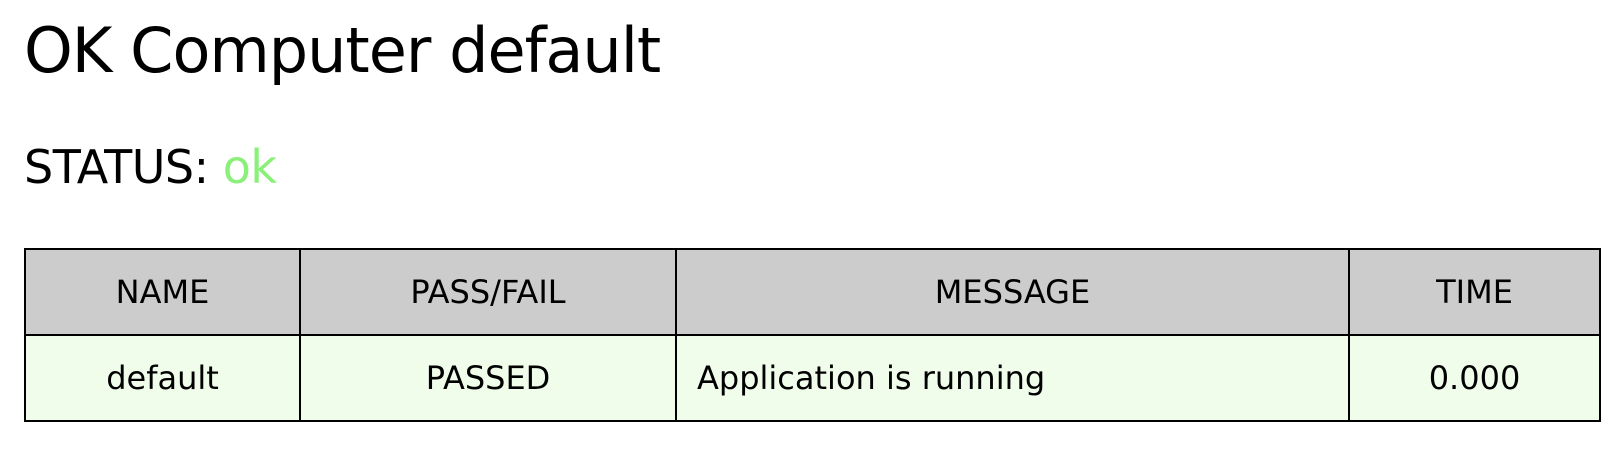  Describe the element at coordinates (1474, 378) in the screenshot. I see `cell-time: 0.000` at that location.